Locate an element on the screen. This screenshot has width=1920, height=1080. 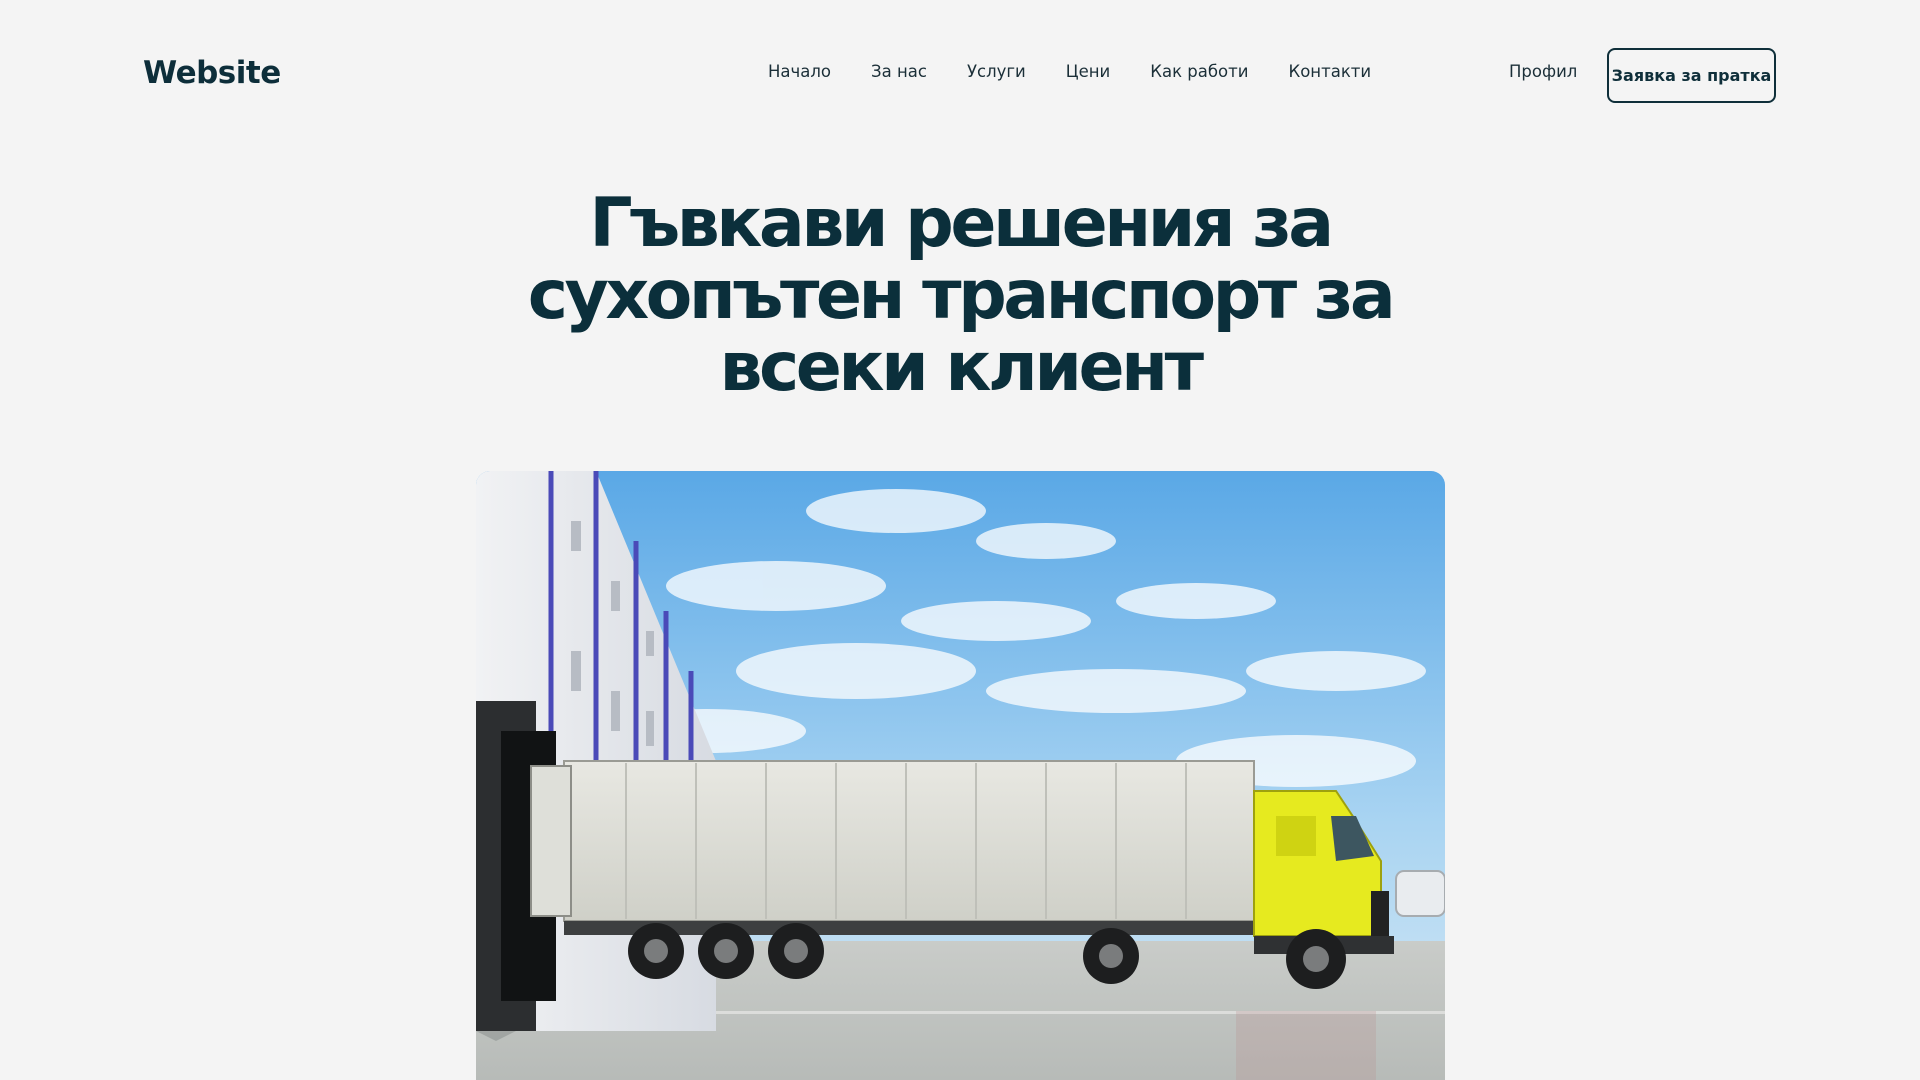
nav-item-services: Услуги is located at coordinates (996, 71).